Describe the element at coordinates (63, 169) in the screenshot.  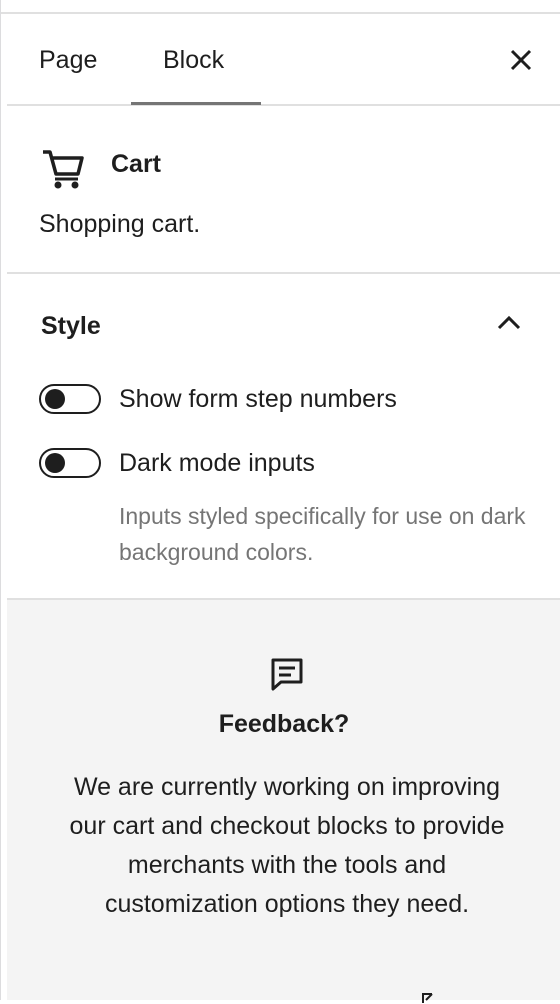
I see `cart-icon` at that location.